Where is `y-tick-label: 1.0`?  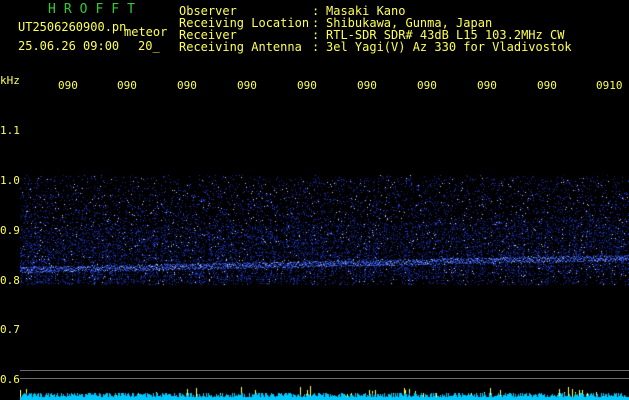 y-tick-label: 1.0 is located at coordinates (10, 180).